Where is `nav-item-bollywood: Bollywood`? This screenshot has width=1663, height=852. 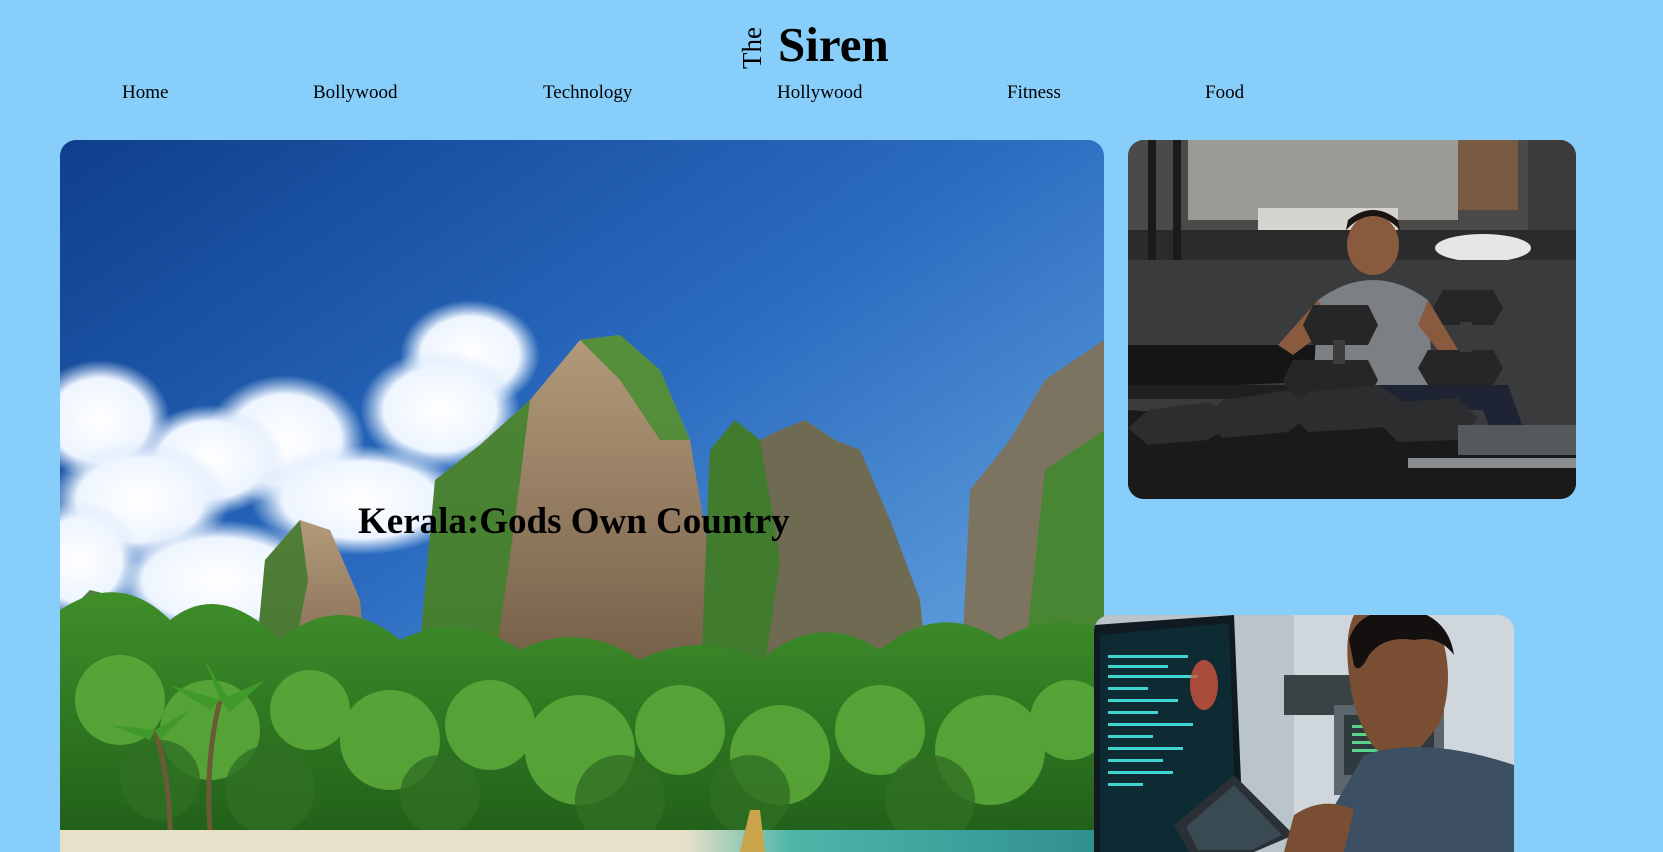 nav-item-bollywood: Bollywood is located at coordinates (355, 93).